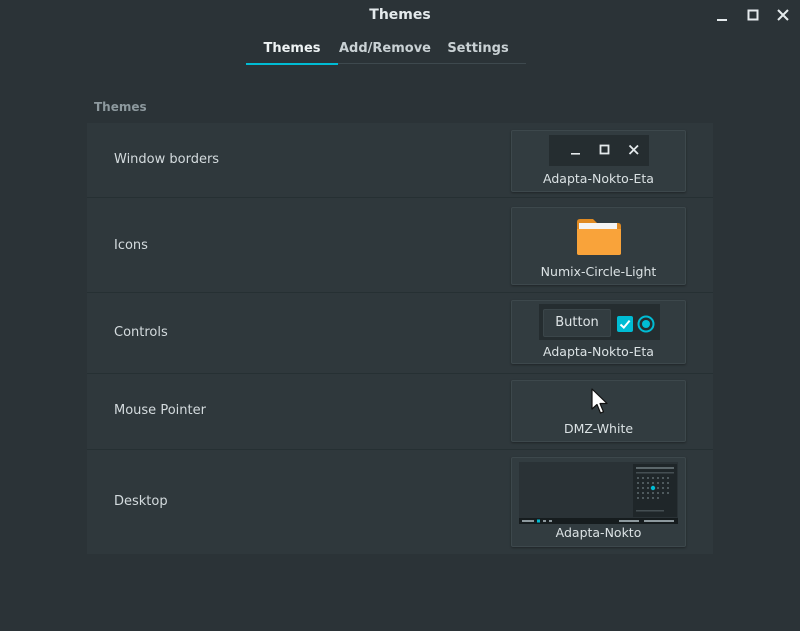  I want to click on row-controls: Controls Button Adapta-Nokto-Eta, so click(400, 334).